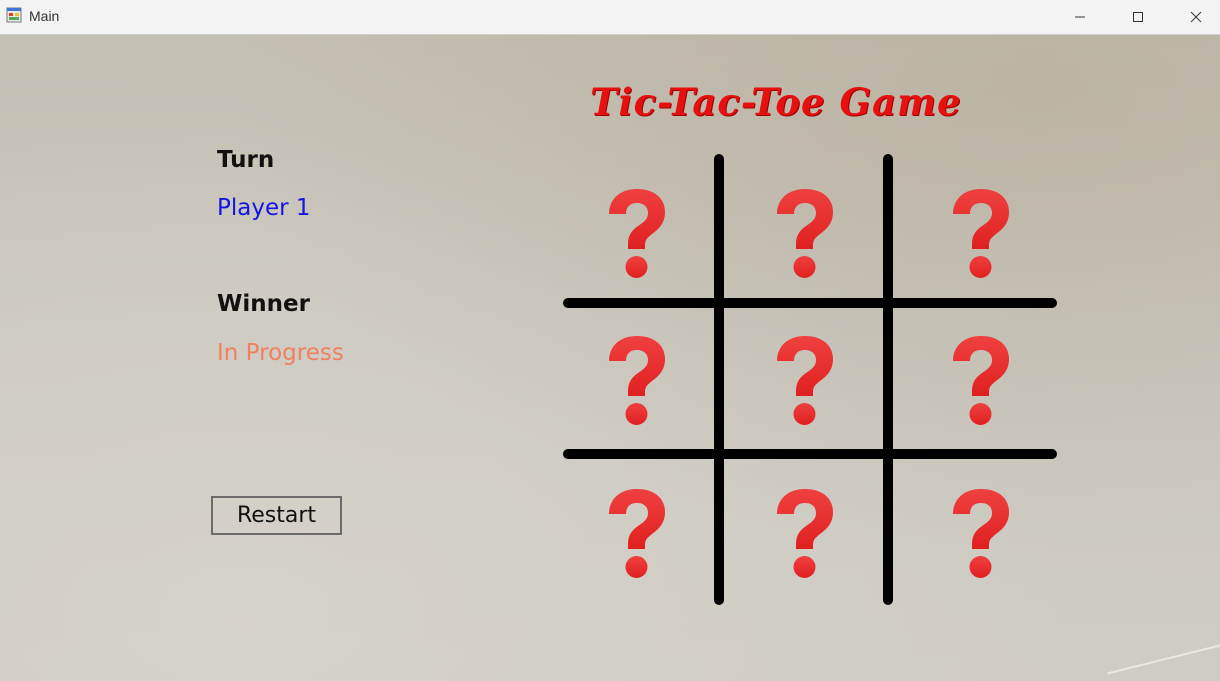 The width and height of the screenshot is (1220, 681). I want to click on minimize-icon, so click(1080, 16).